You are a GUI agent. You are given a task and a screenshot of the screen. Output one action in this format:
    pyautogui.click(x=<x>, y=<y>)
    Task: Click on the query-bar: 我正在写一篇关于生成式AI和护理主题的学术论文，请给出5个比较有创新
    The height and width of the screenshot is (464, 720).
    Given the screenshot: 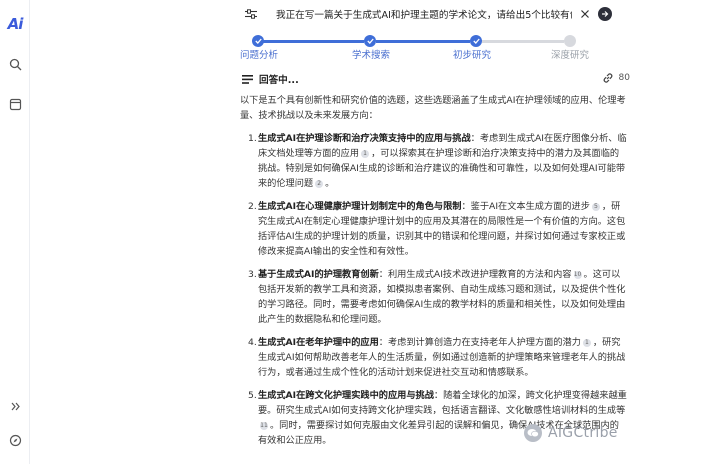 What is the action you would take?
    pyautogui.click(x=433, y=14)
    